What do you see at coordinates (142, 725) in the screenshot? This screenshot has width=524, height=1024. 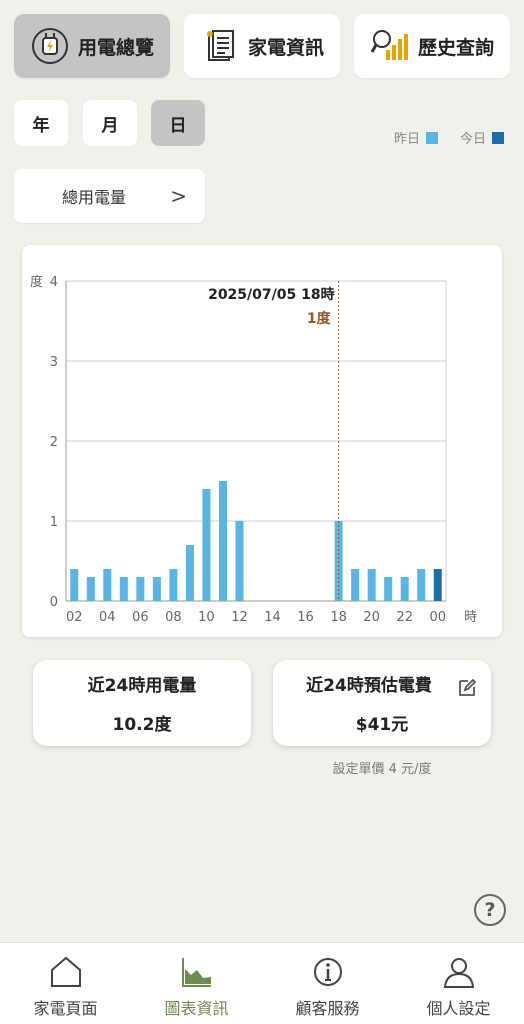 I see `usage-stat-value: 10.2度` at bounding box center [142, 725].